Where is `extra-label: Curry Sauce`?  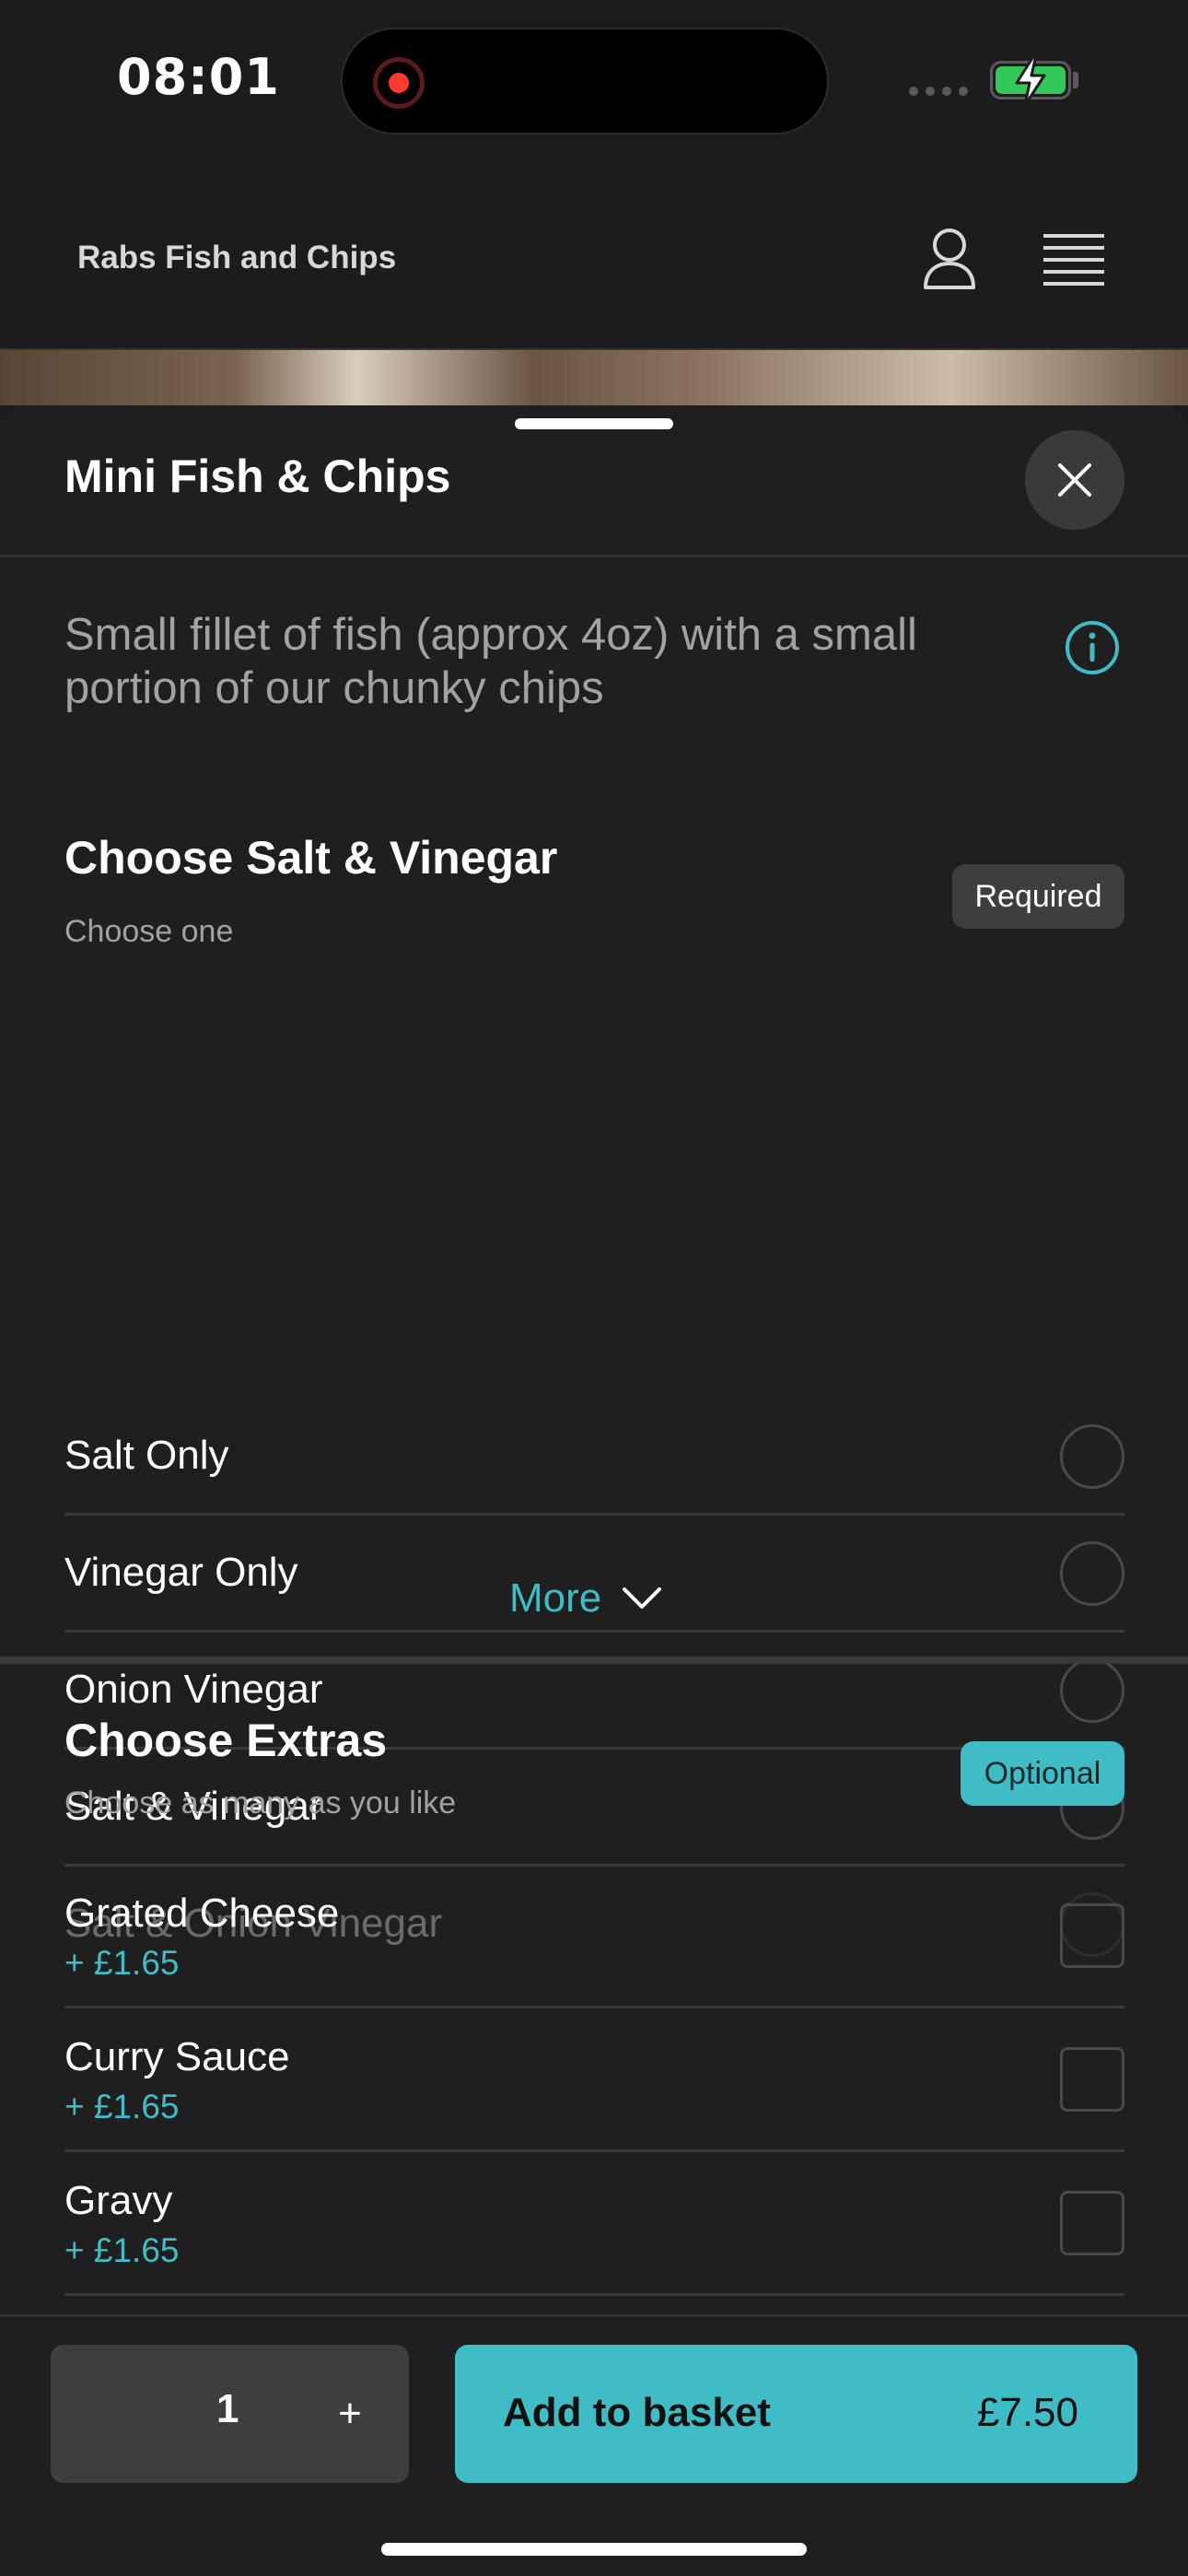 extra-label: Curry Sauce is located at coordinates (177, 2056).